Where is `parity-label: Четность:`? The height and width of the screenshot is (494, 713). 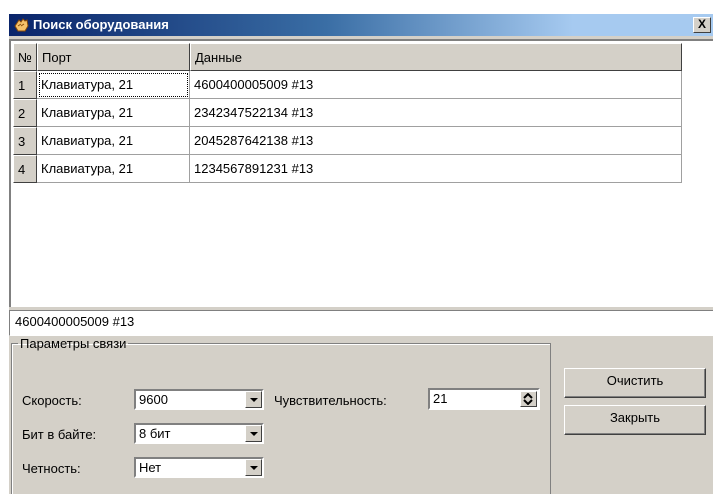
parity-label: Четность: is located at coordinates (51, 468).